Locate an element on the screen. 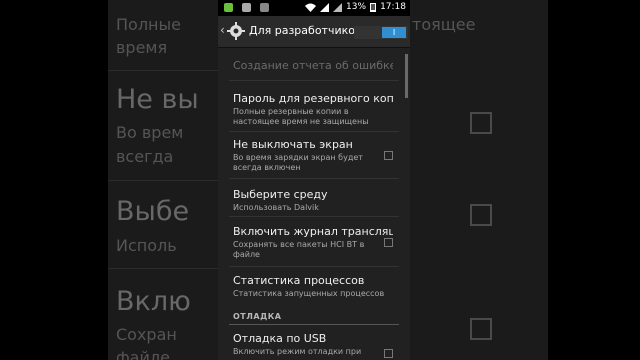 This screenshot has height=360, width=640. android-icon is located at coordinates (246, 7).